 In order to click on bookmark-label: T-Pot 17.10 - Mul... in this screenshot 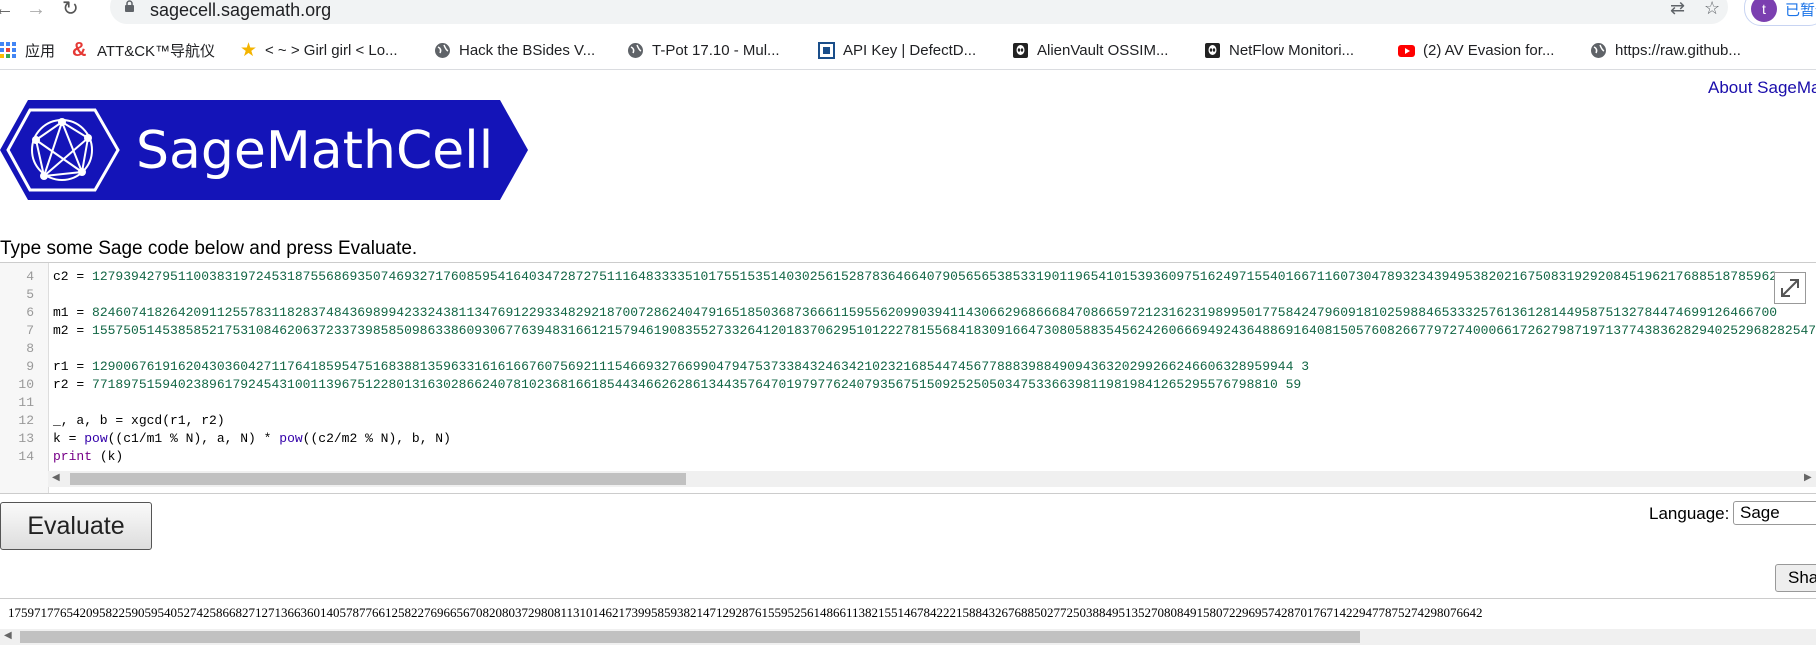, I will do `click(716, 50)`.